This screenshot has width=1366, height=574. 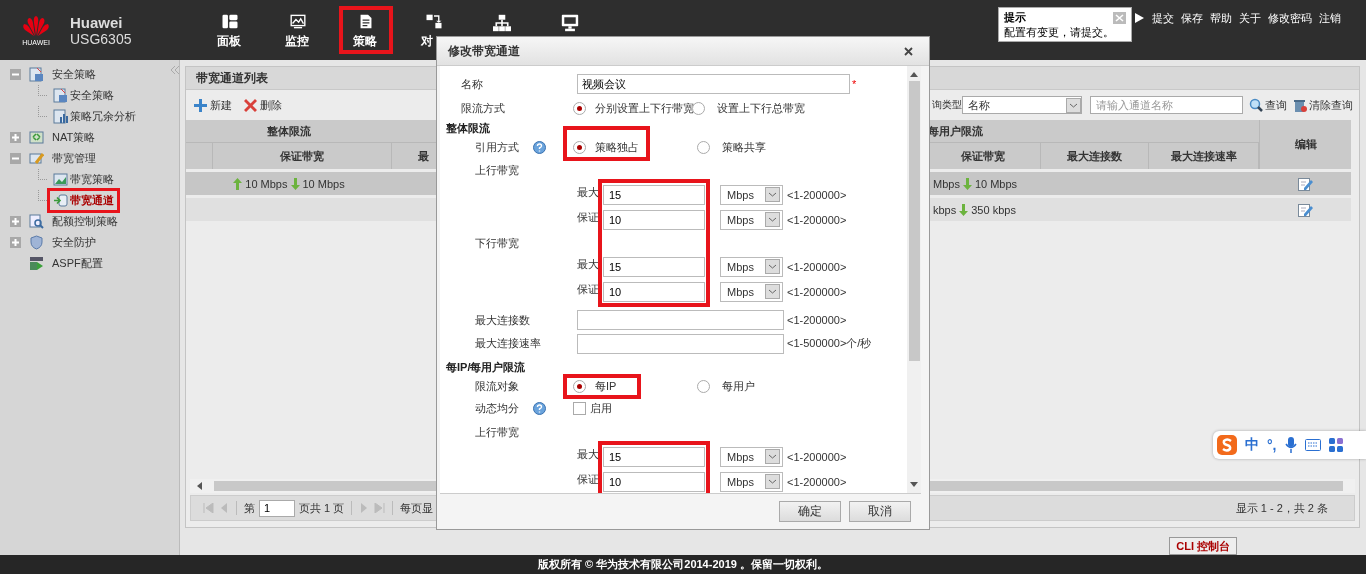 What do you see at coordinates (486, 367) in the screenshot?
I see `section-title: 每IP/每用户限流` at bounding box center [486, 367].